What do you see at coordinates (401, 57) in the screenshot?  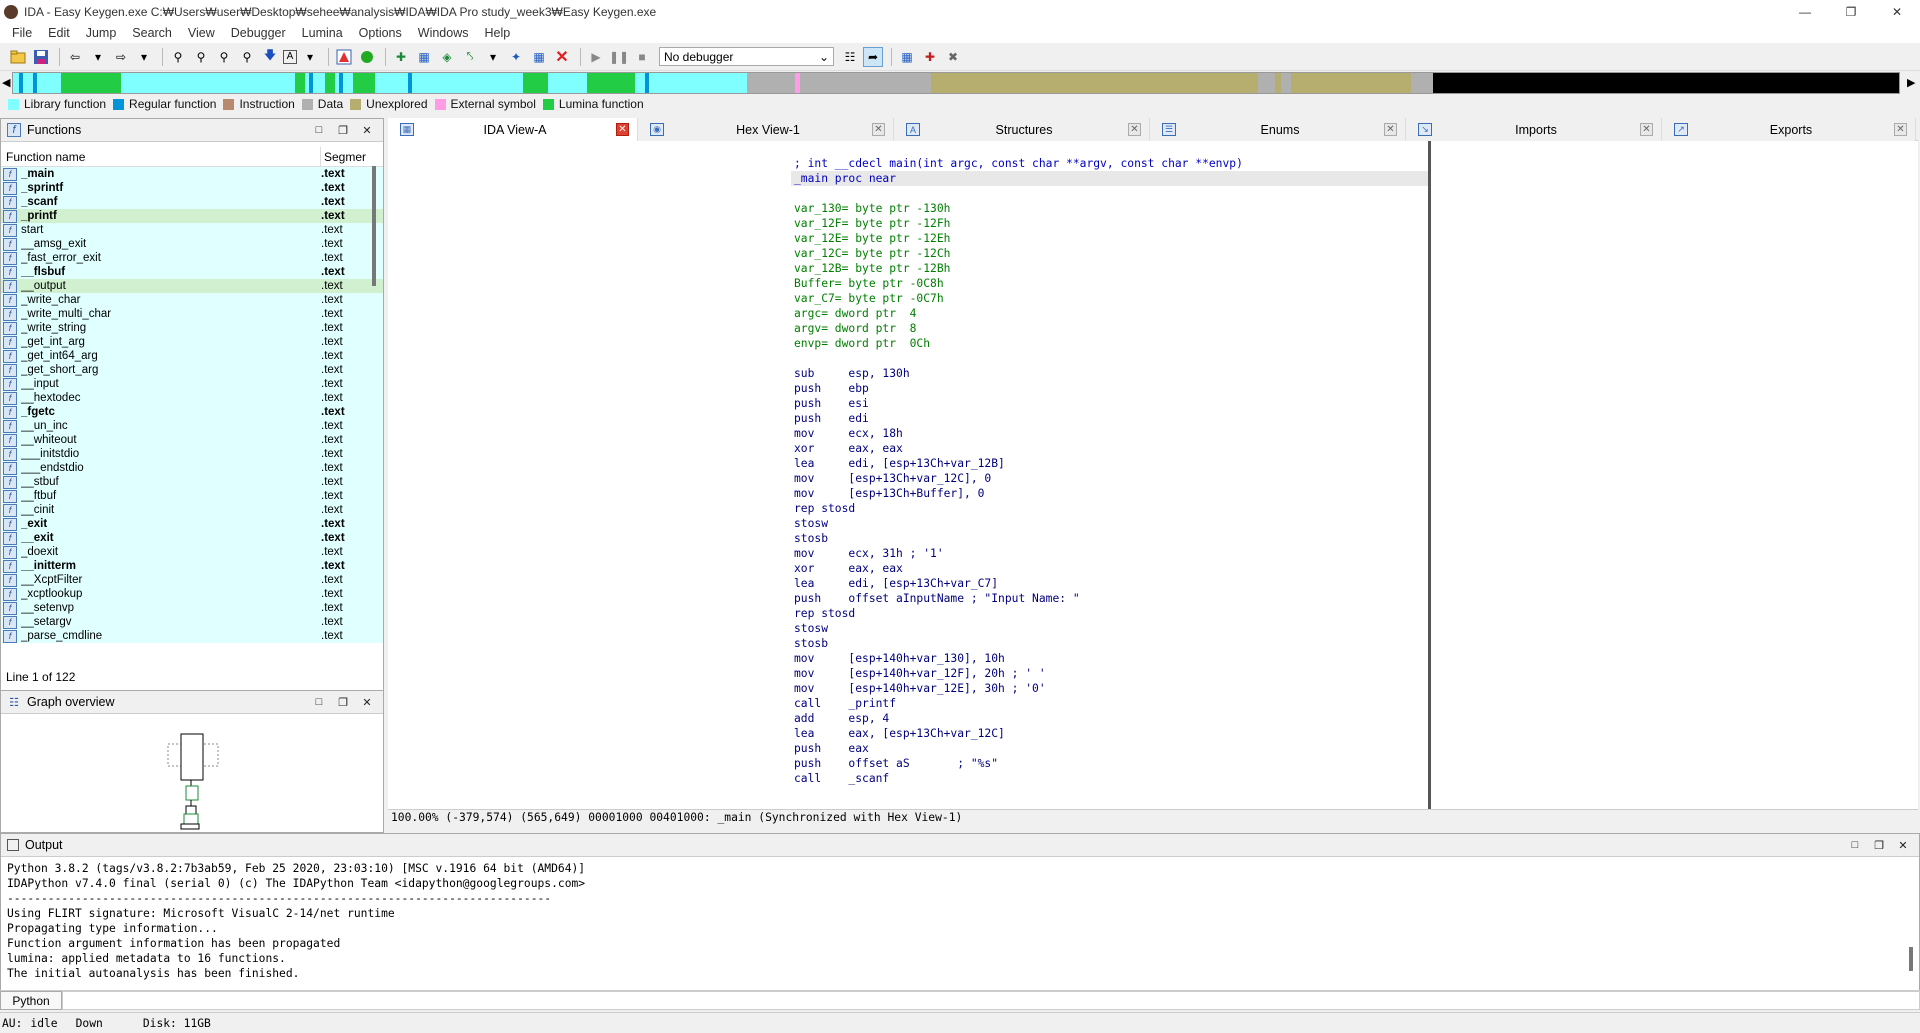 I see `graph-add-icon: ✚` at bounding box center [401, 57].